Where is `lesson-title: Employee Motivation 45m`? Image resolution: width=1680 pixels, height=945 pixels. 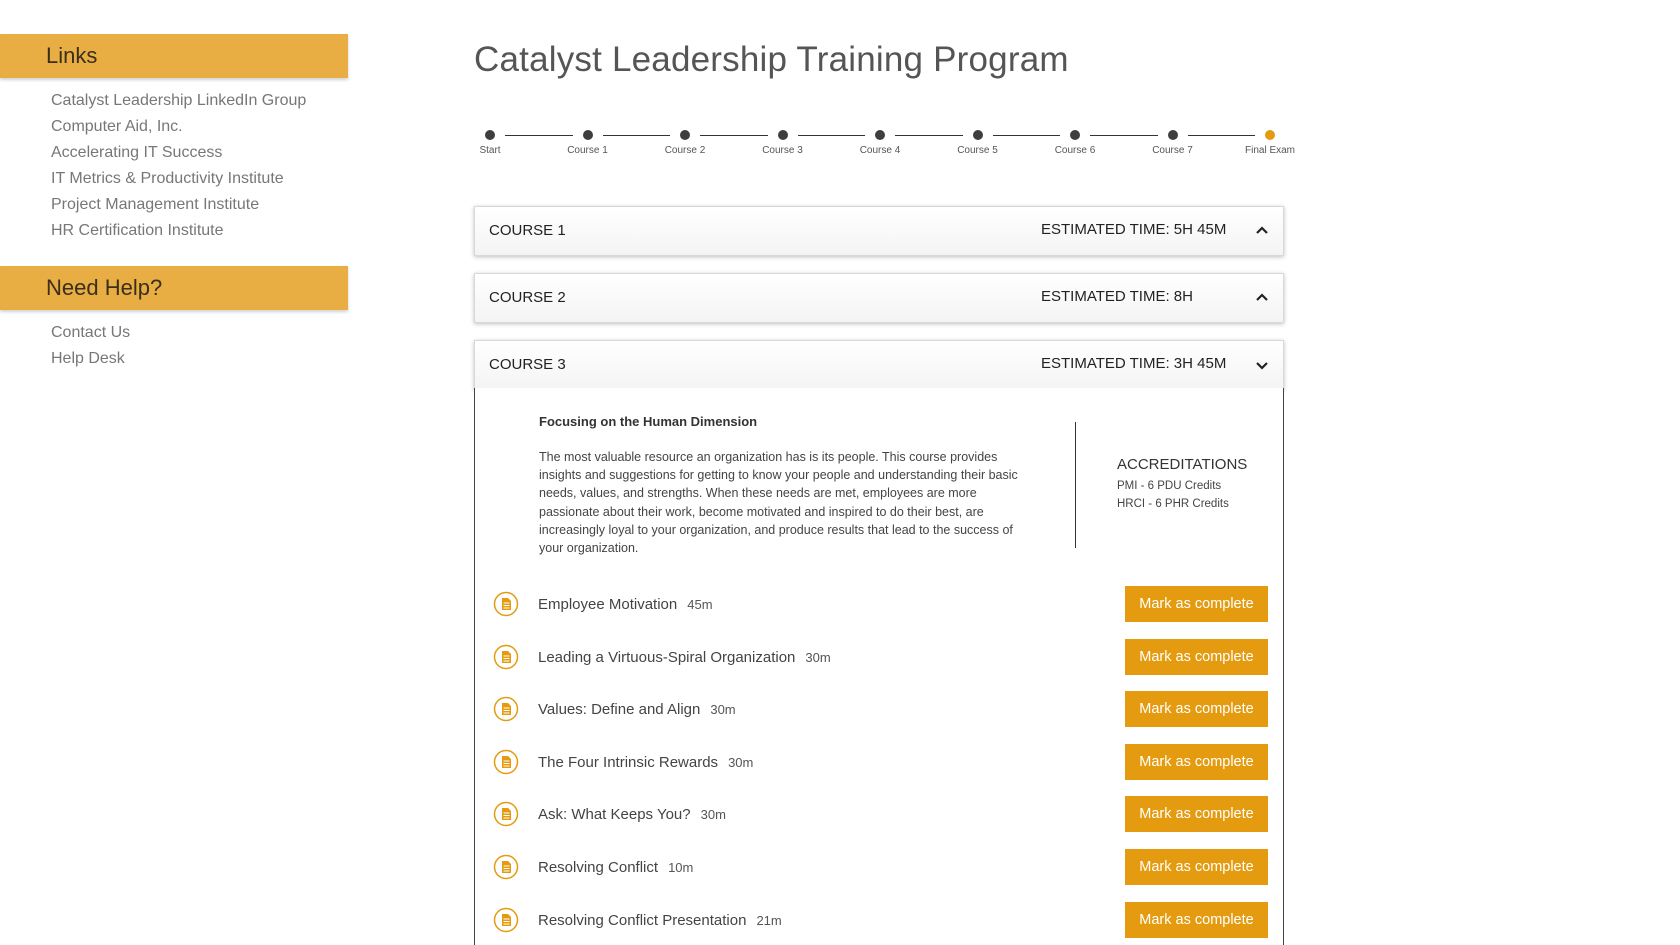 lesson-title: Employee Motivation 45m is located at coordinates (625, 604).